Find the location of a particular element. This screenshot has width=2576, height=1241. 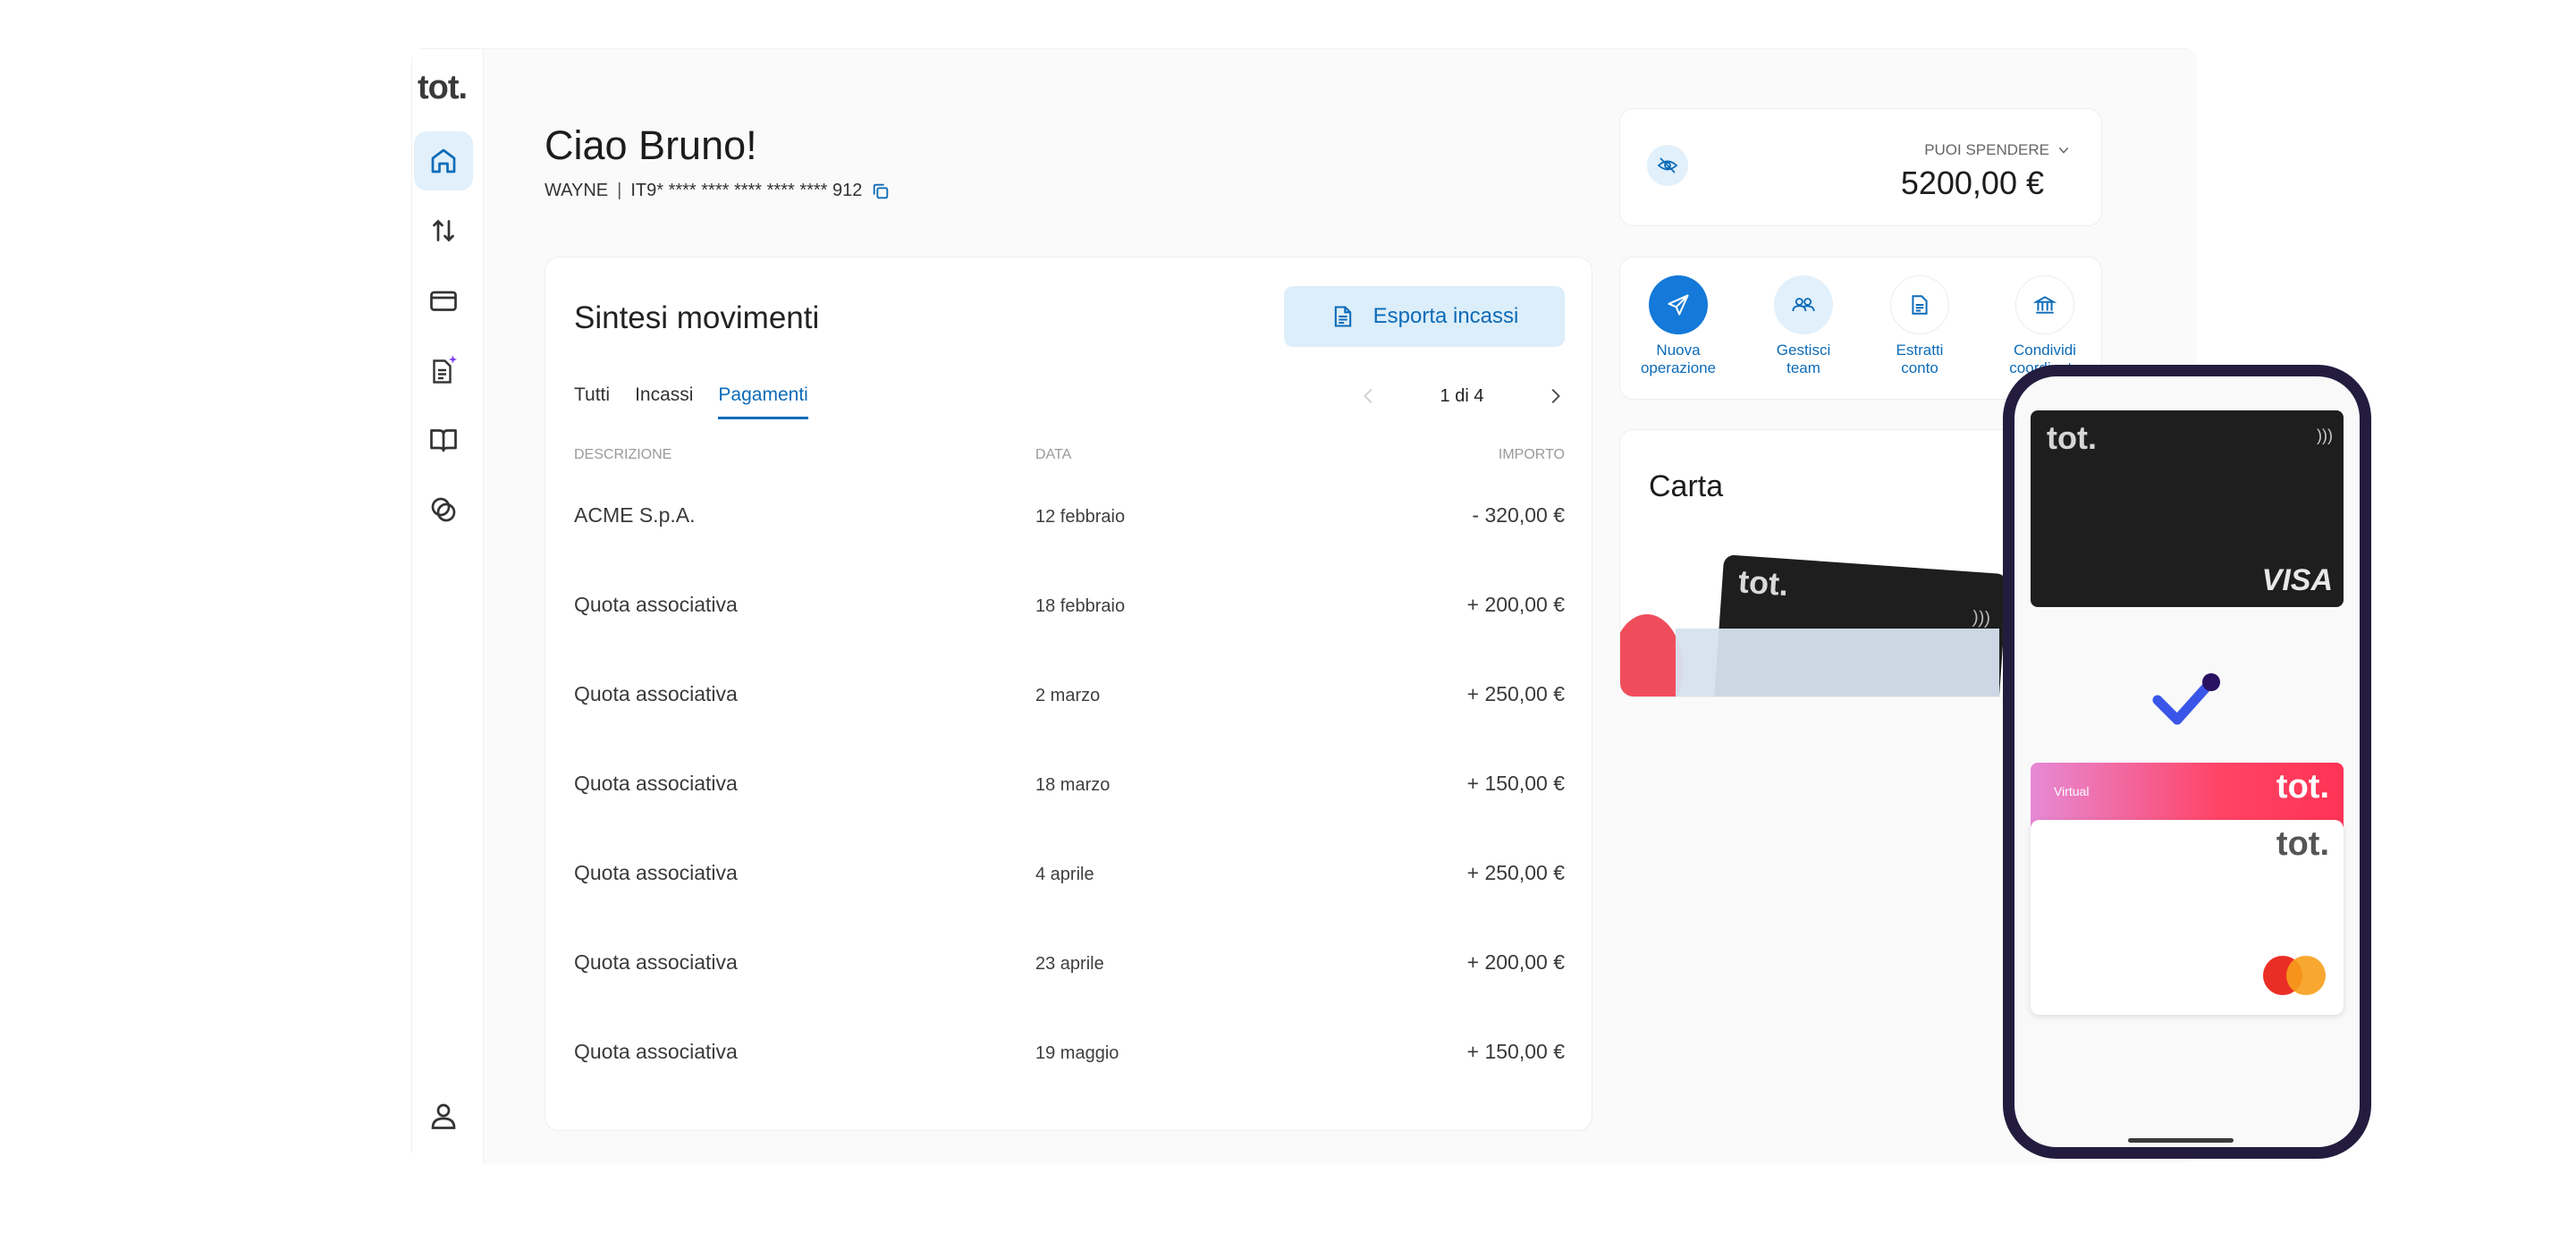

column-amount: IMPORTO is located at coordinates (1531, 454).